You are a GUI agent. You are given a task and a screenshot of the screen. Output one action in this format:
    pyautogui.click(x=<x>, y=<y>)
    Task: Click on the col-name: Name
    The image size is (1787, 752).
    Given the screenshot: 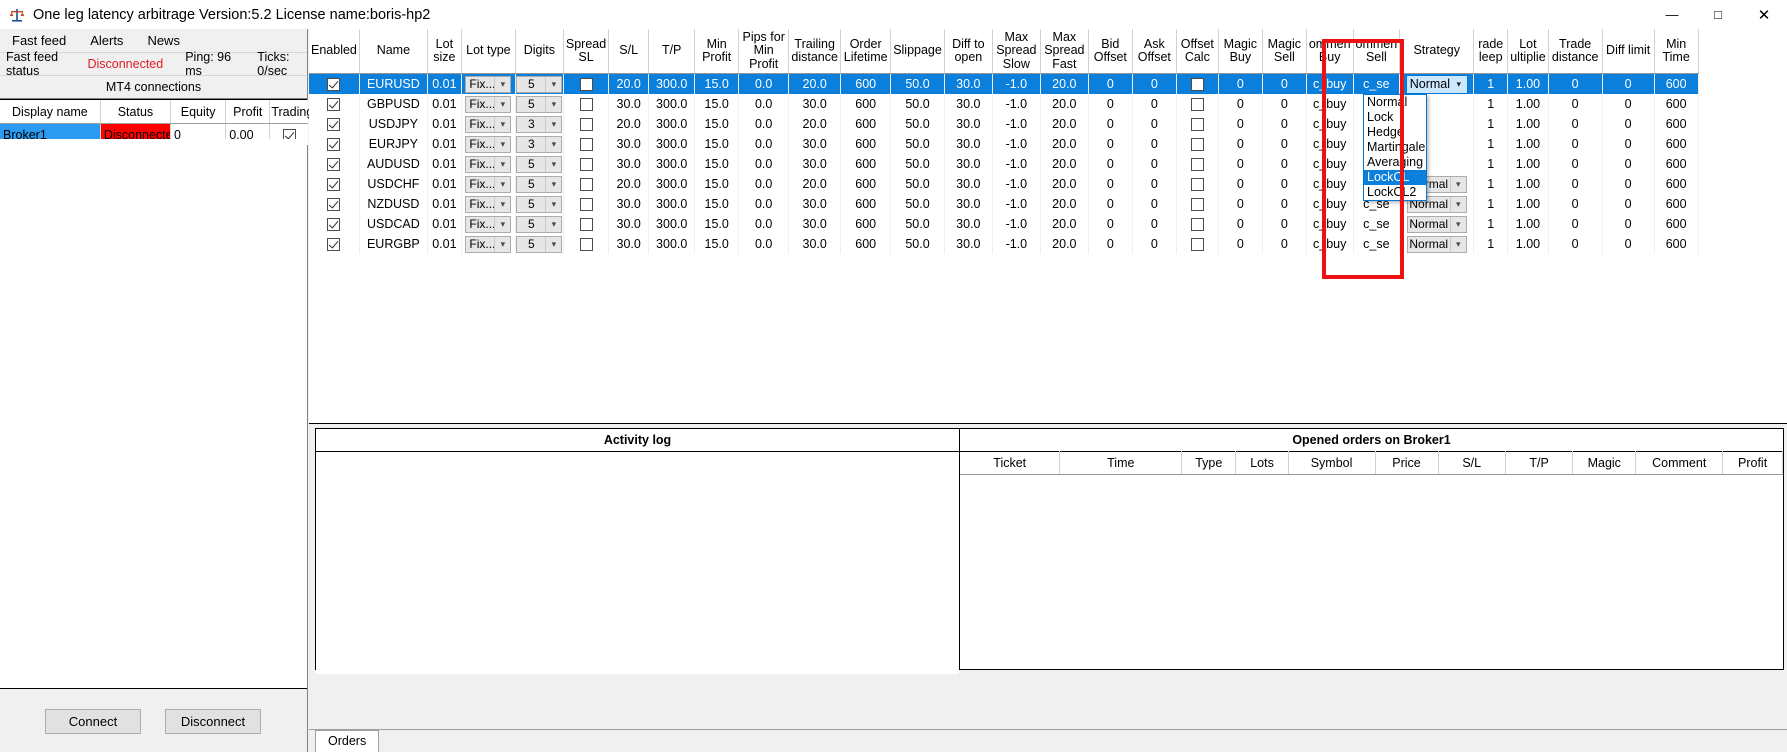 What is the action you would take?
    pyautogui.click(x=393, y=51)
    